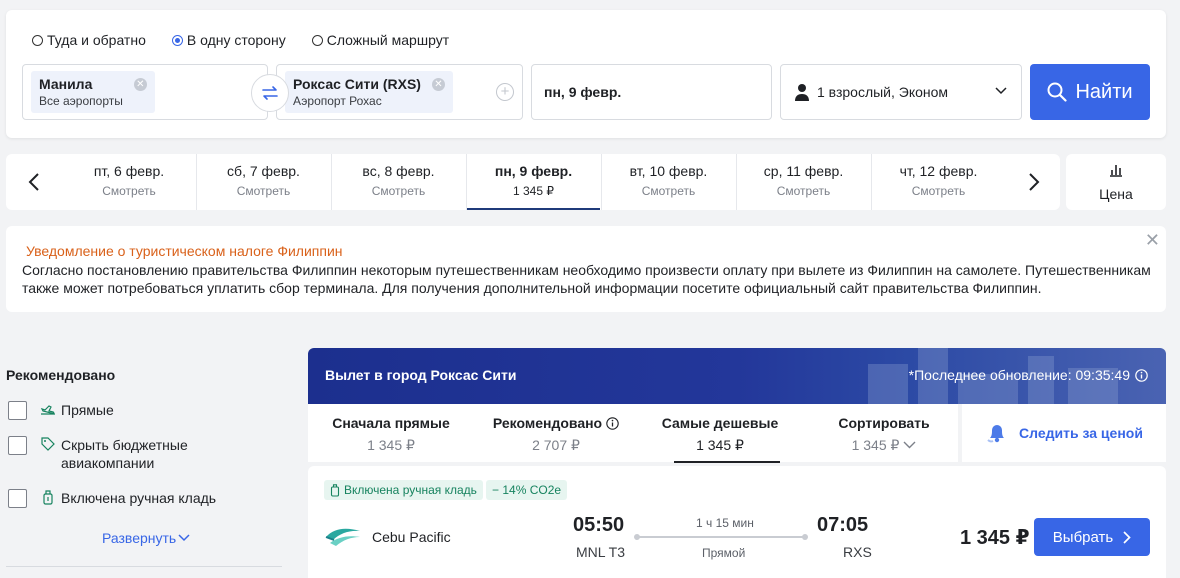 Image resolution: width=1180 pixels, height=578 pixels. What do you see at coordinates (391, 433) in the screenshot?
I see `sort-nonstop-first: Сначала прямые 1 345 ₽` at bounding box center [391, 433].